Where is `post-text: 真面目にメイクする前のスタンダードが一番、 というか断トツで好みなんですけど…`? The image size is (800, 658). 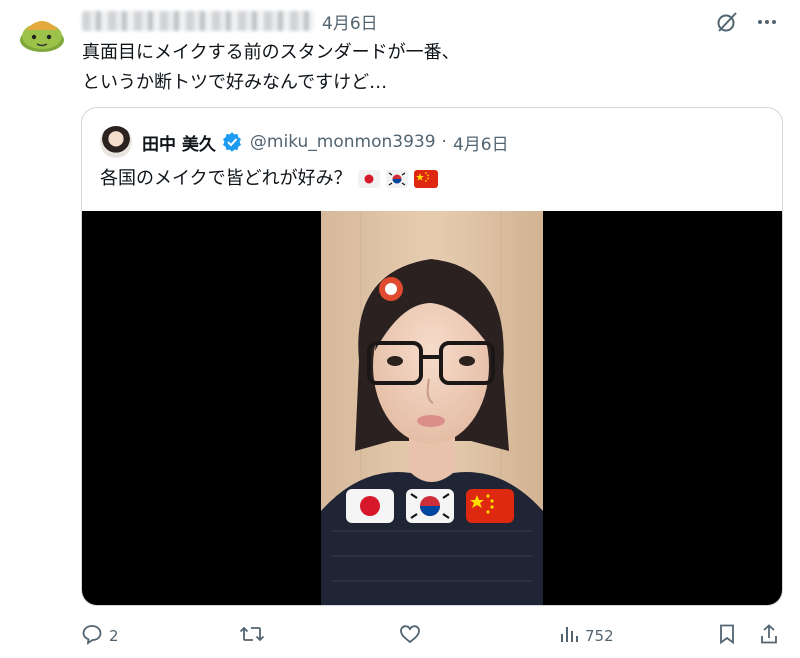
post-text: 真面目にメイクする前のスタンダードが一番、 というか断トツで好みなんですけど… is located at coordinates (427, 68).